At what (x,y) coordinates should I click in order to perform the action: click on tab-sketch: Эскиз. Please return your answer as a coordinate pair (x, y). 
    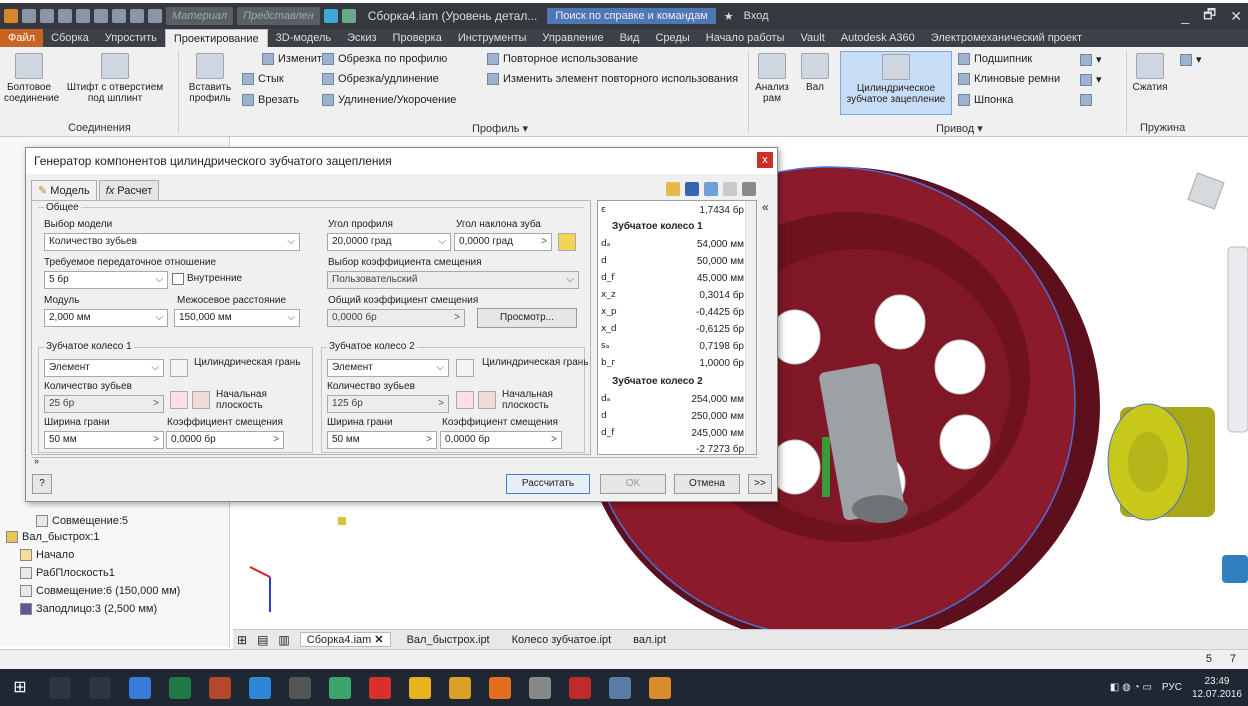
    Looking at the image, I should click on (361, 38).